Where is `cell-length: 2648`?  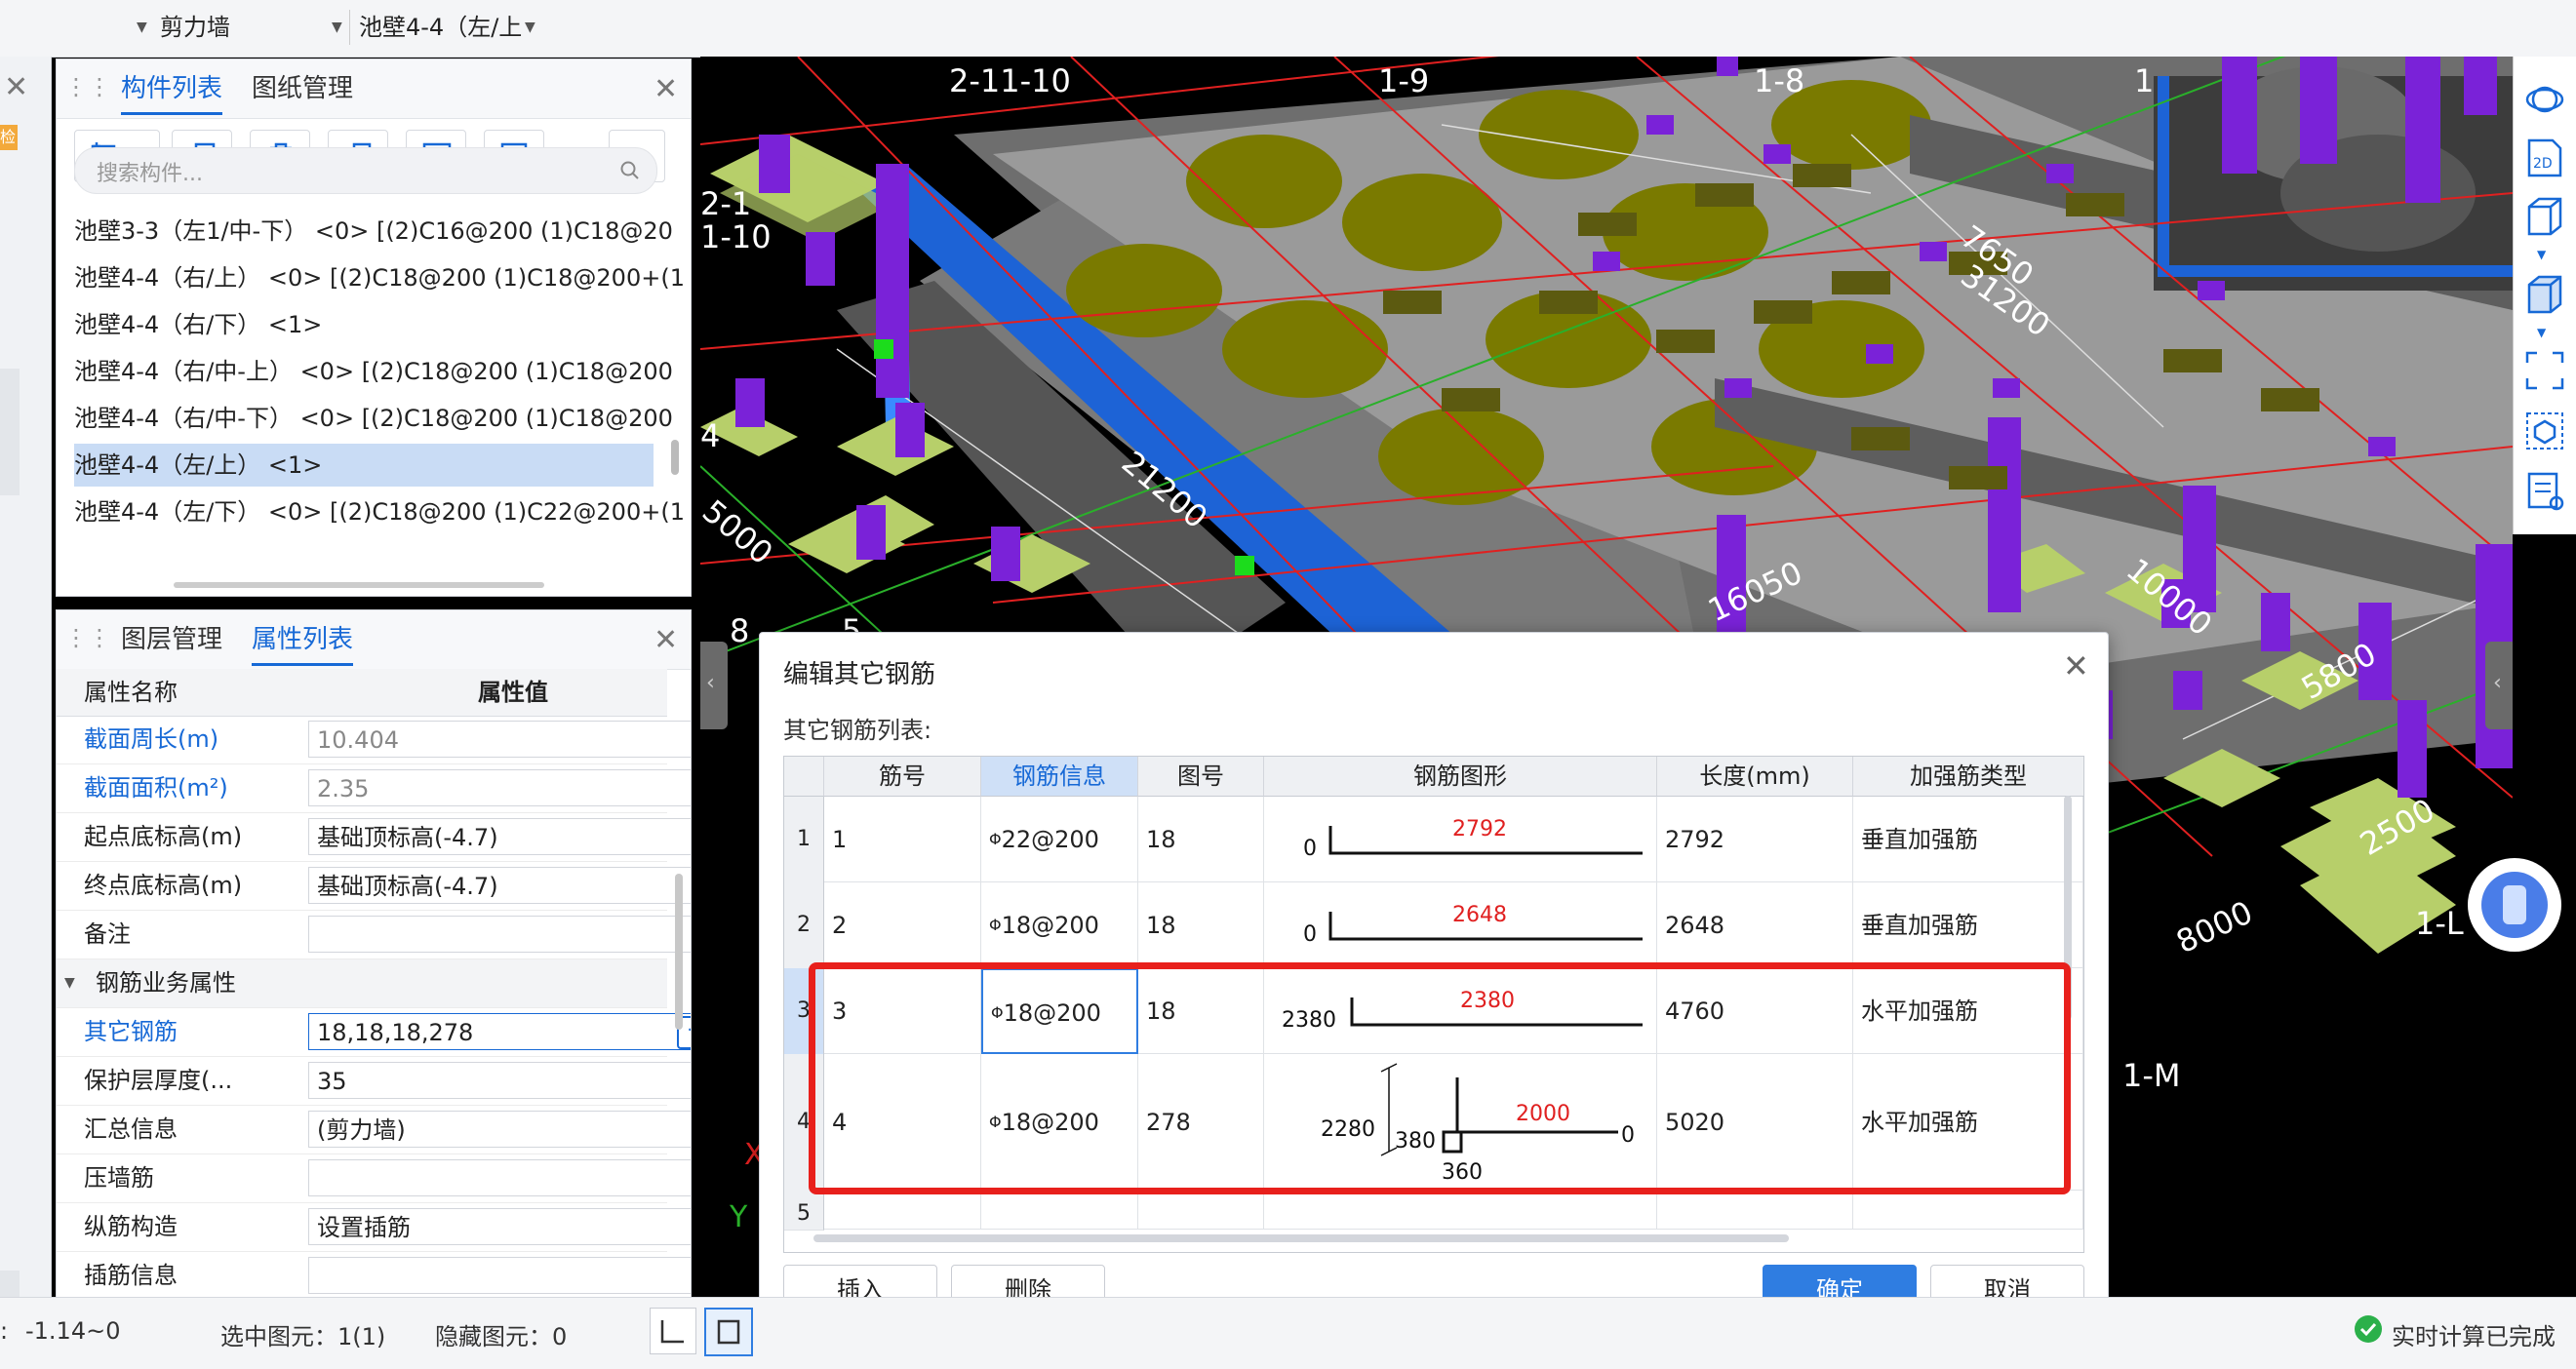 cell-length: 2648 is located at coordinates (1755, 925).